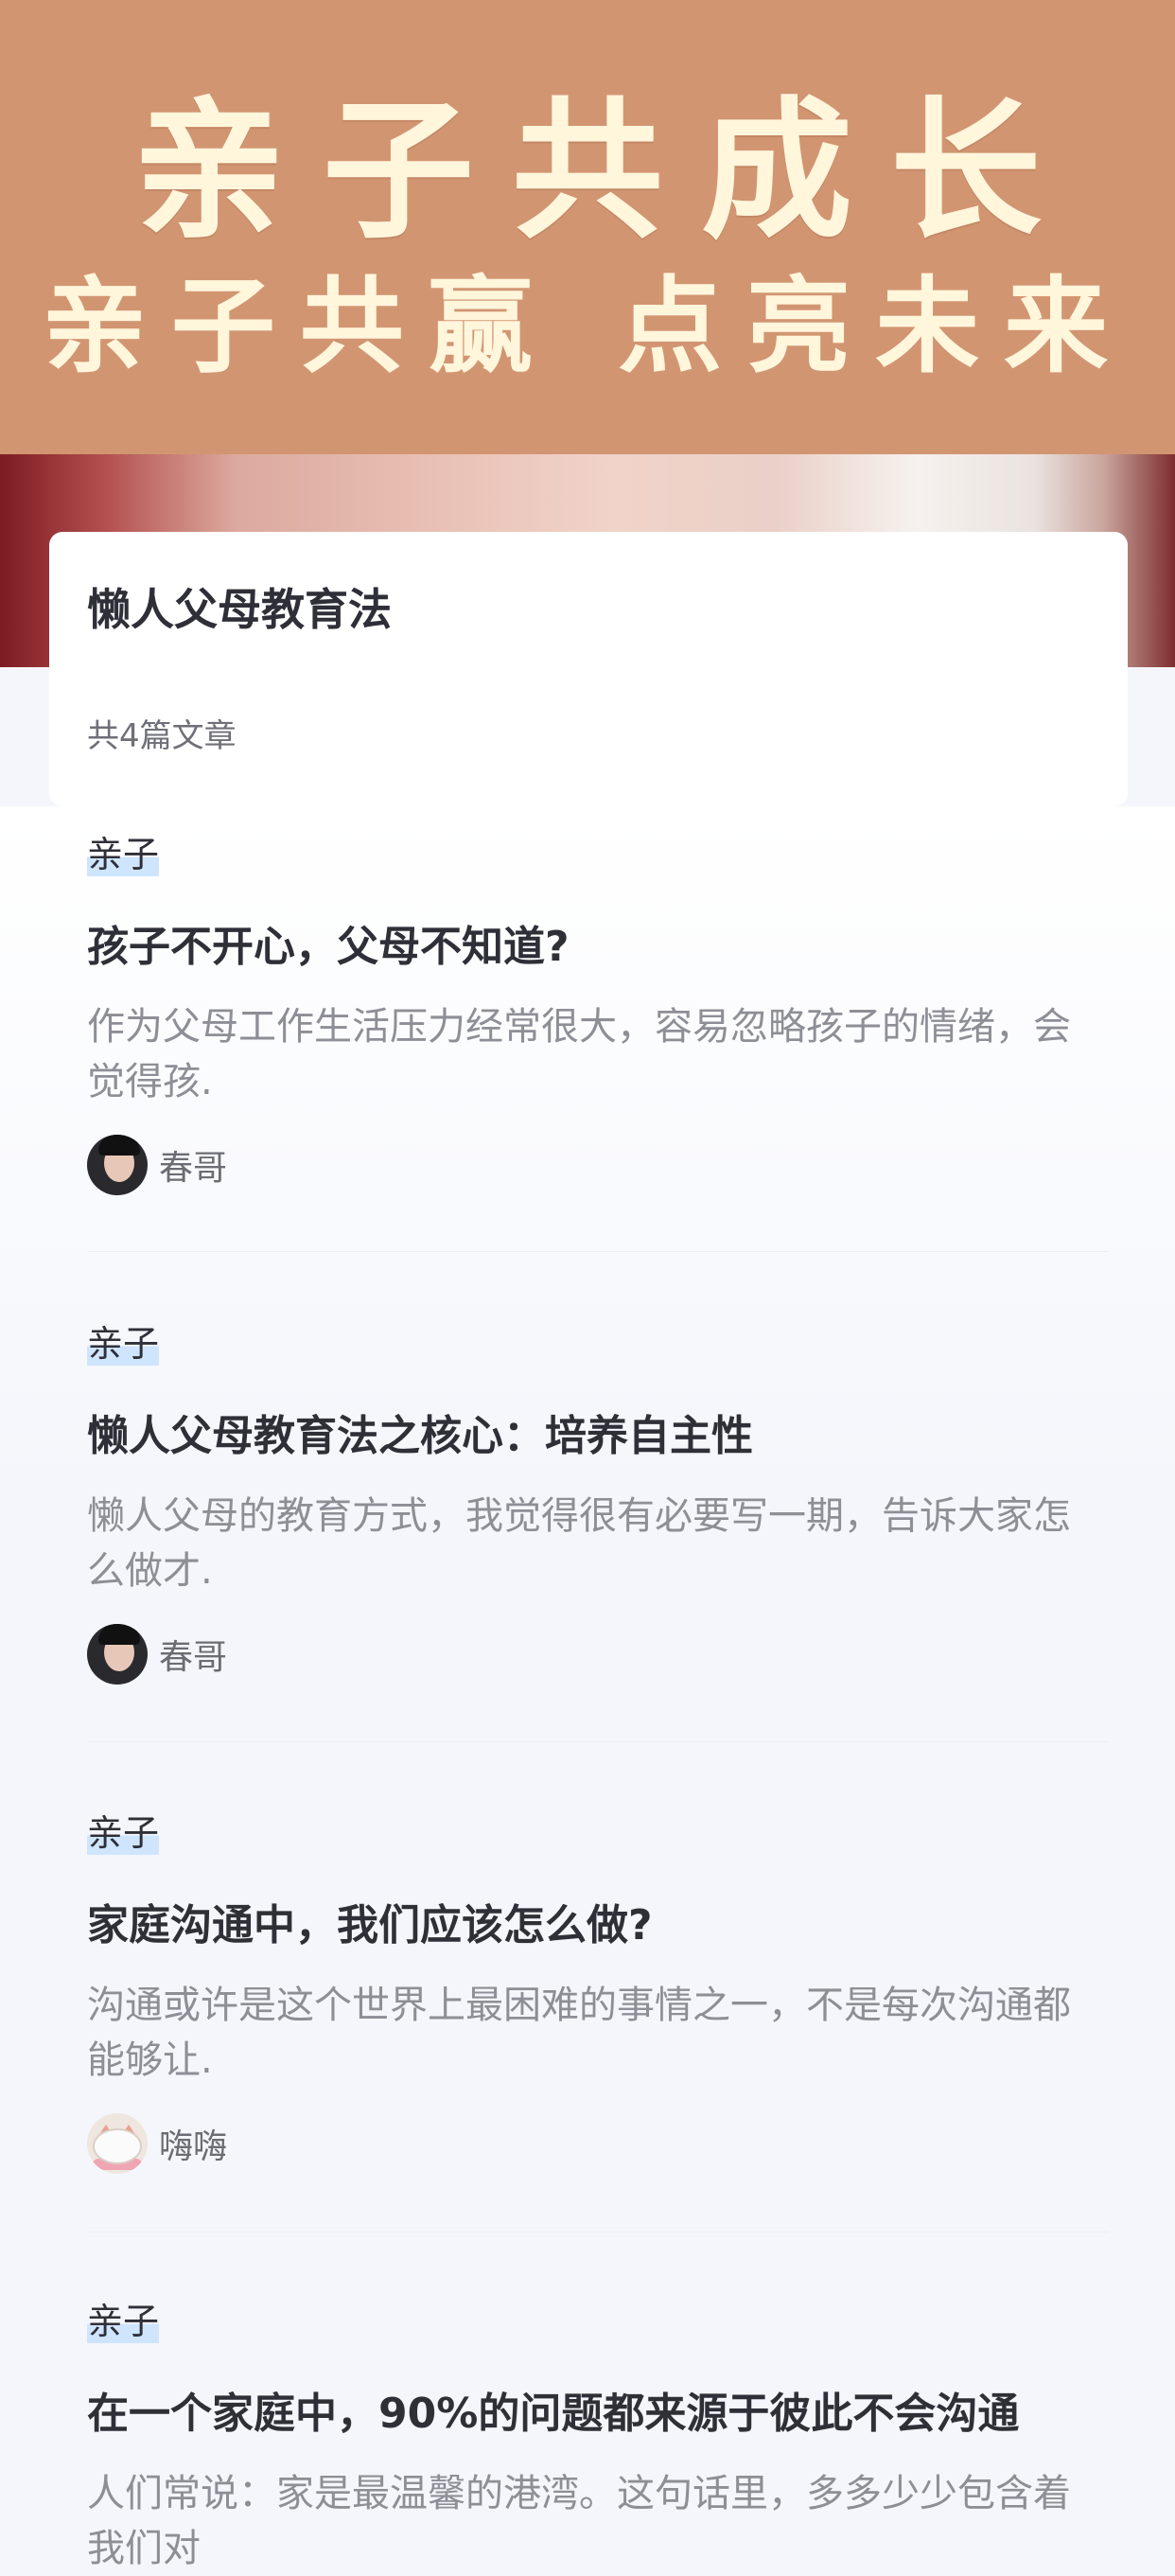  Describe the element at coordinates (589, 669) in the screenshot. I see `collection-card: 懒人父母教育法 共4篇文章` at that location.